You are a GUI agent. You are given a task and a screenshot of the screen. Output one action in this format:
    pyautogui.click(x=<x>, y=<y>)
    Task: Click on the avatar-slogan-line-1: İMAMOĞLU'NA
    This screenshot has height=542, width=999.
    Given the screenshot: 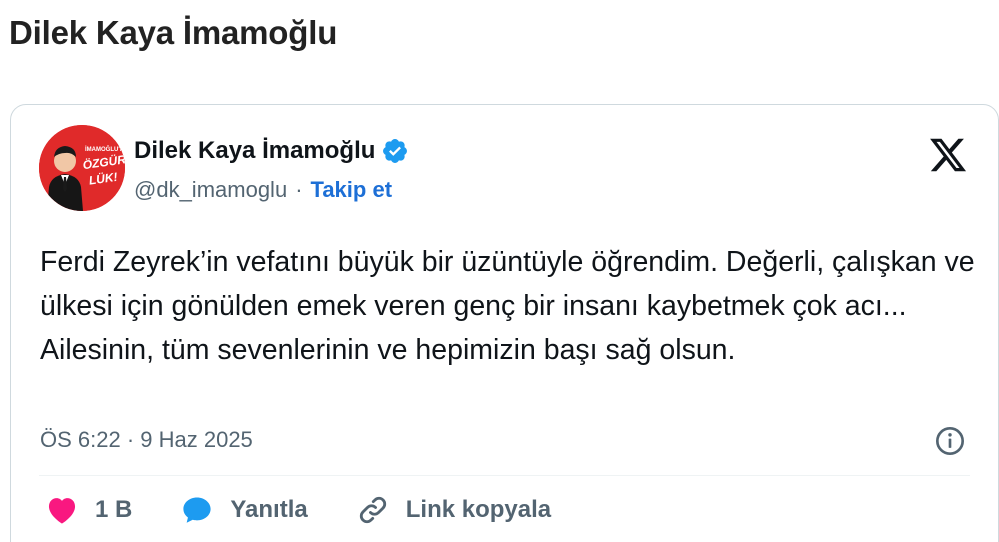 What is the action you would take?
    pyautogui.click(x=105, y=149)
    